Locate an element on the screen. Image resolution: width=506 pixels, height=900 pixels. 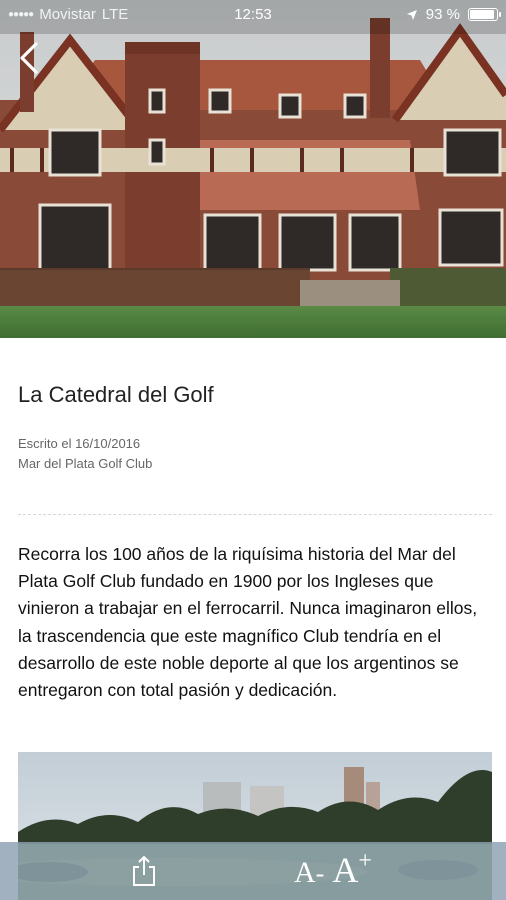
article-title: La Catedral del Golf is located at coordinates (116, 394).